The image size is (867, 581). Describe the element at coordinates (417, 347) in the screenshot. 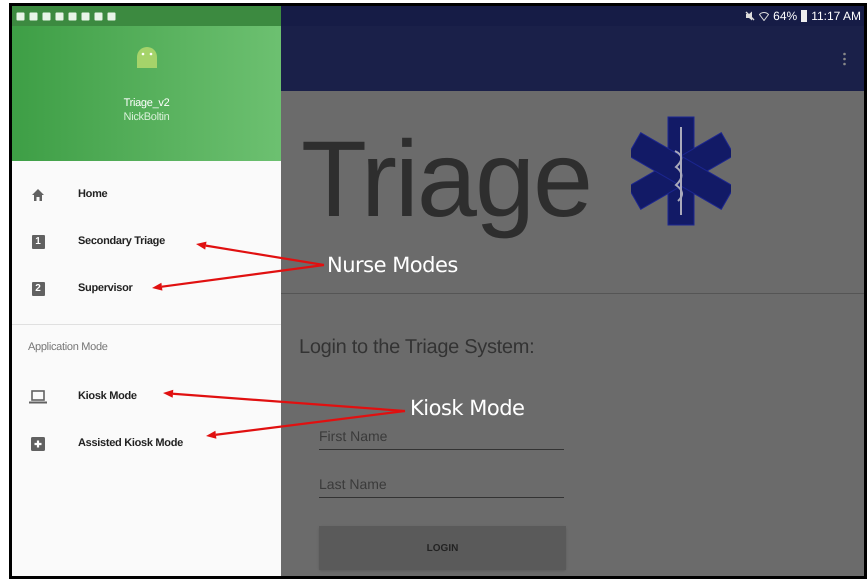

I see `login-heading: Login to the Triage System:` at that location.